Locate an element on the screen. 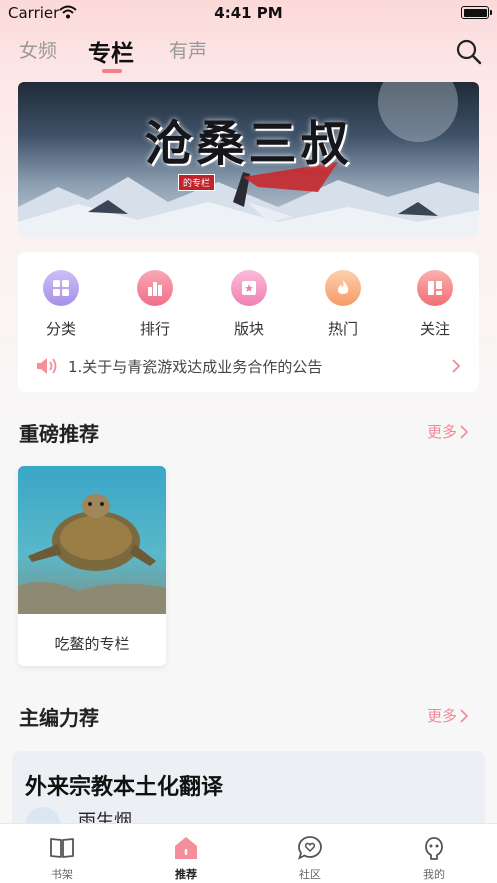 The height and width of the screenshot is (883, 497). layout-icon is located at coordinates (435, 288).